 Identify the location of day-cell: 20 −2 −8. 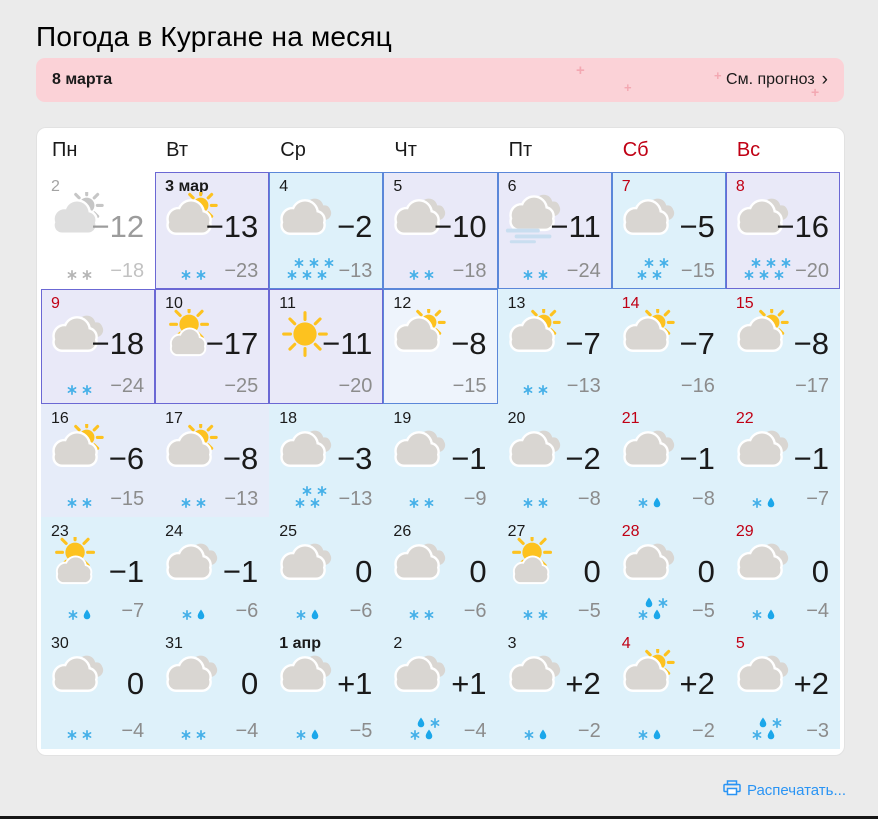
(554, 460).